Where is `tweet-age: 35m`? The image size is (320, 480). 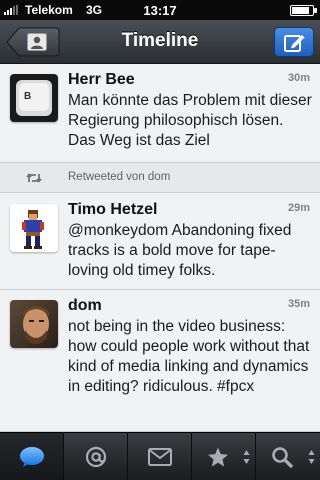 tweet-age: 35m is located at coordinates (298, 304).